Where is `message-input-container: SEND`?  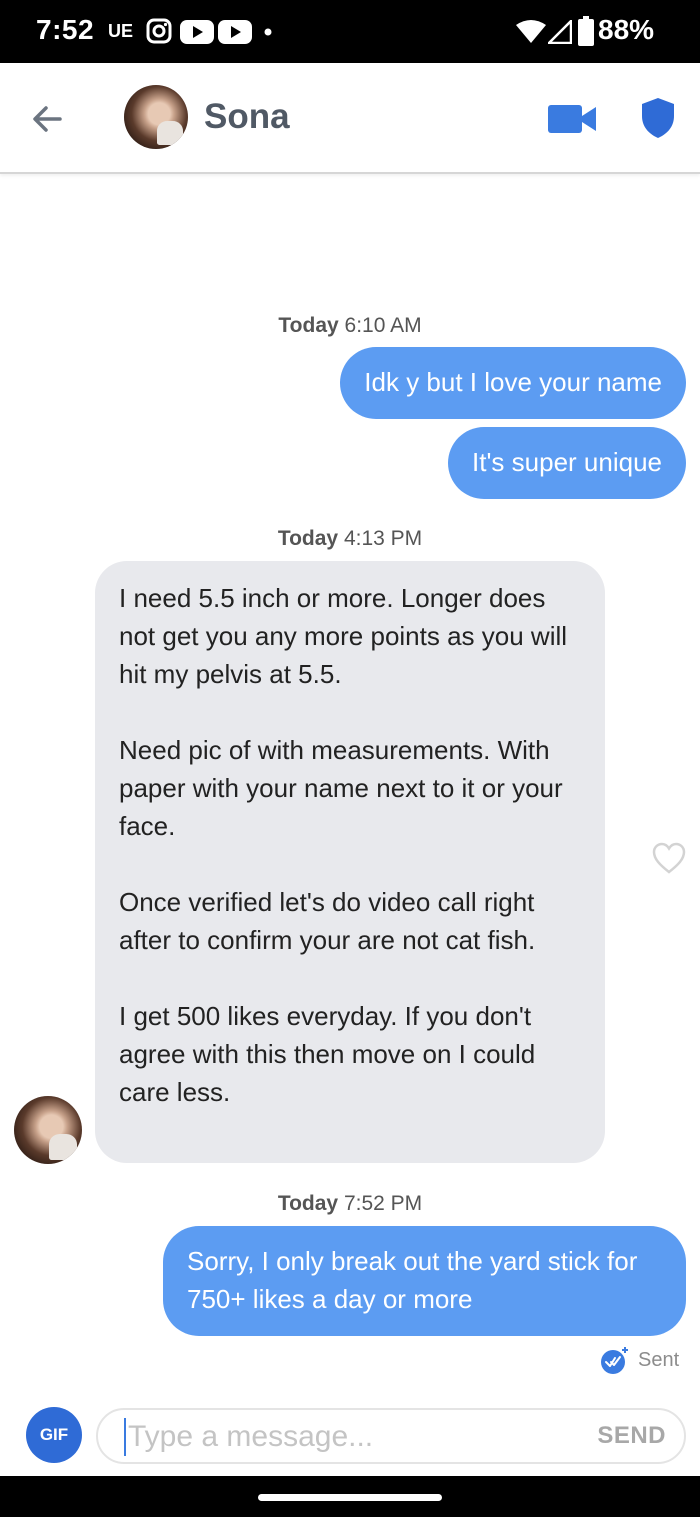 message-input-container: SEND is located at coordinates (391, 1436).